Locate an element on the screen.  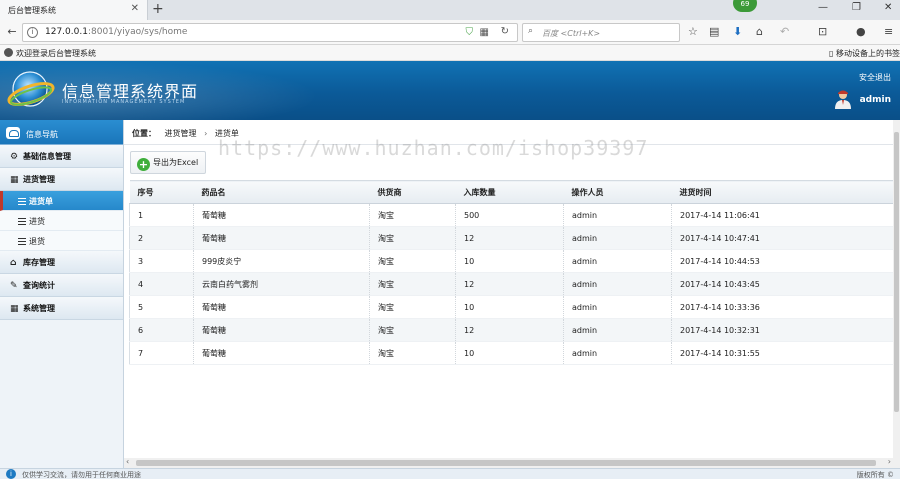
globe-logo-icon is located at coordinates (31, 89).